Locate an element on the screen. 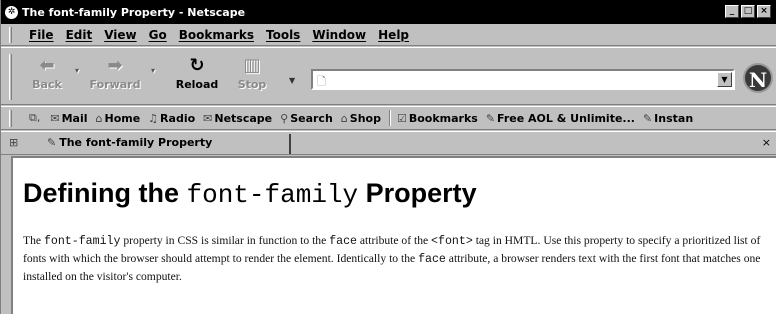 This screenshot has width=776, height=314. forward-arrow-icon: ➡ is located at coordinates (115, 65).